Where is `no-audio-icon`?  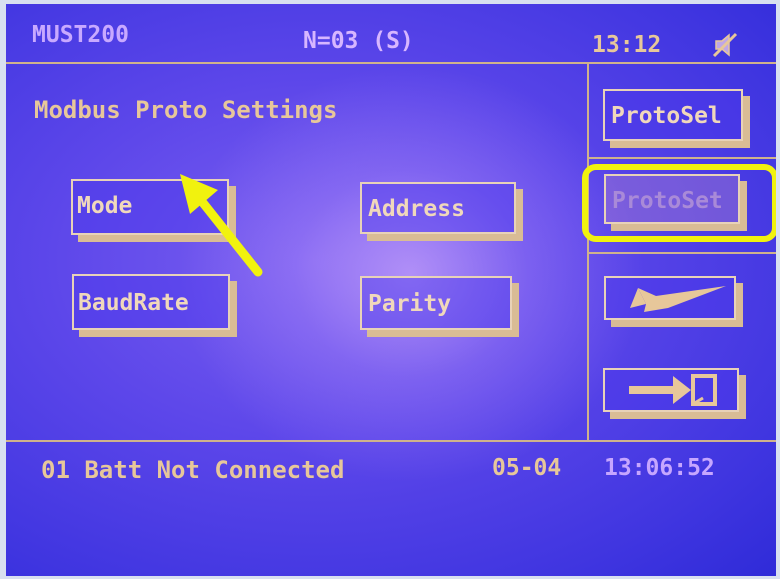
no-audio-icon is located at coordinates (725, 45).